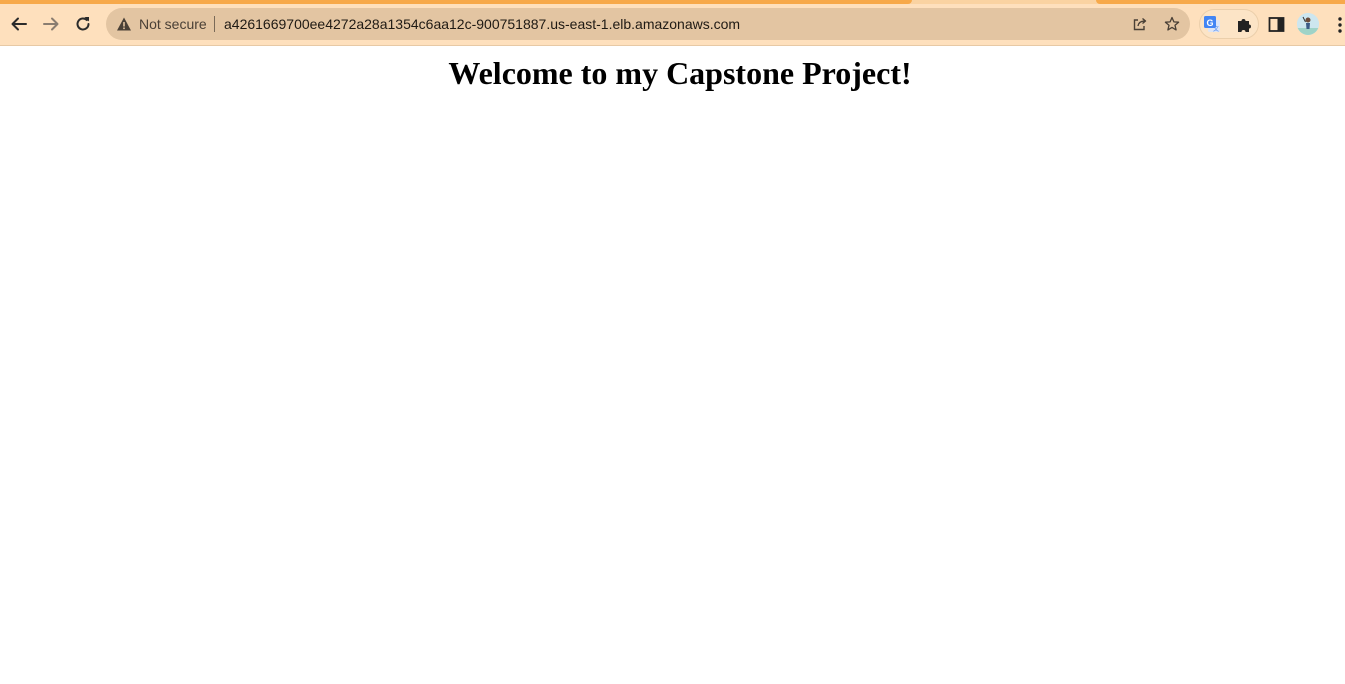 The image size is (1345, 684). I want to click on google-translate-icon: G 文, so click(1212, 24).